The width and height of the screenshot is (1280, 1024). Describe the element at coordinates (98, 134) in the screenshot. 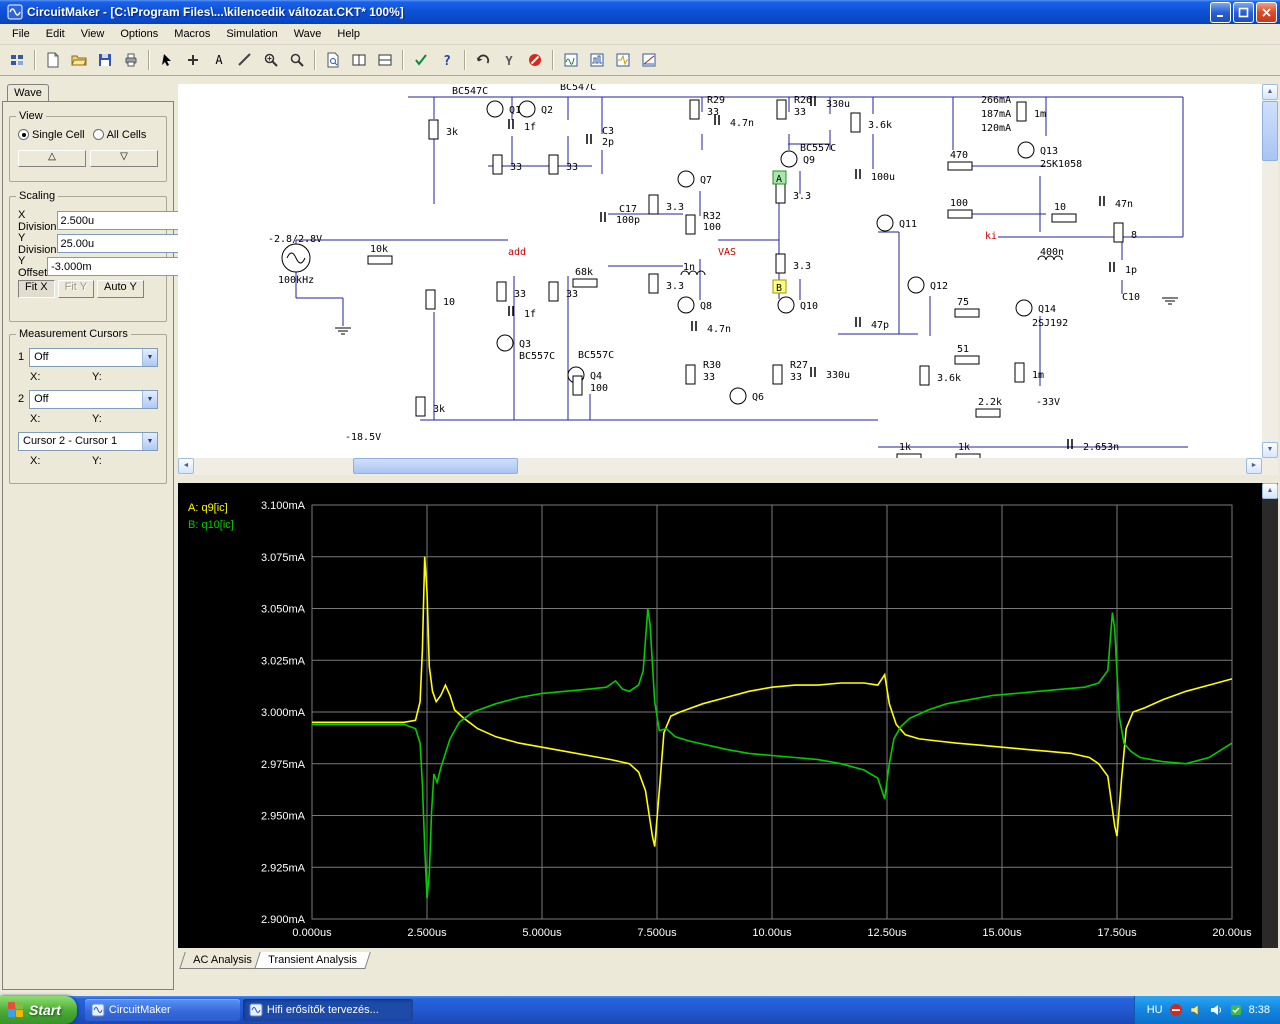

I see `radio-dot-all-cells` at that location.